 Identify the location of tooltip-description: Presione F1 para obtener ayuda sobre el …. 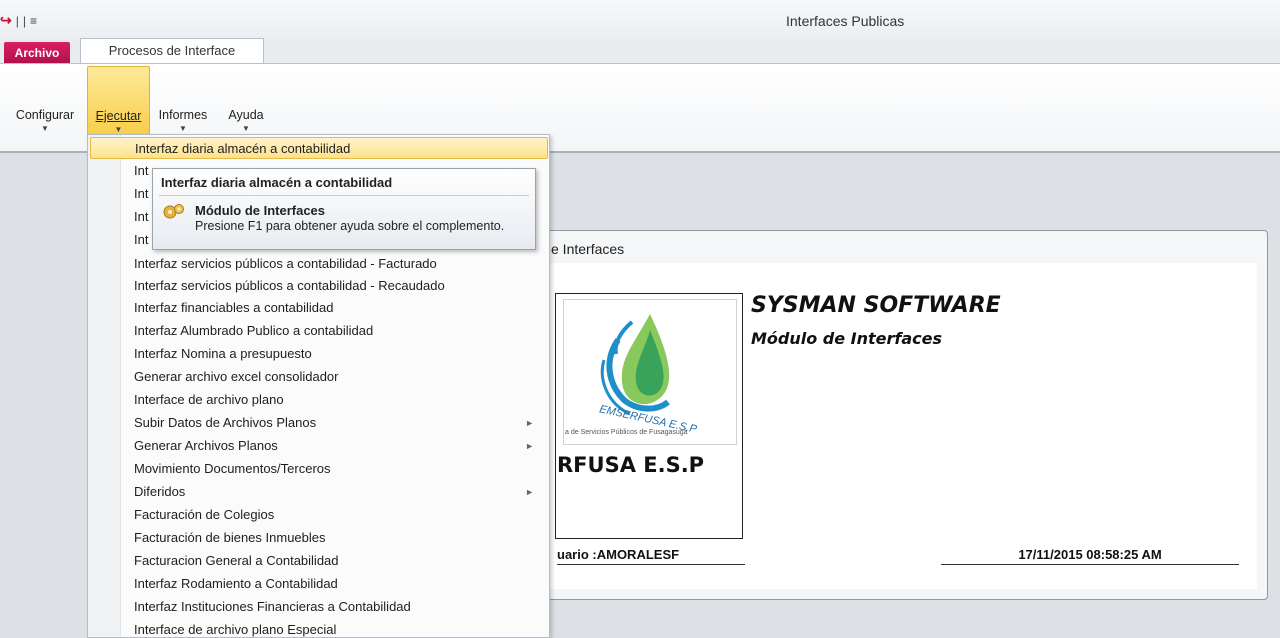
(350, 226).